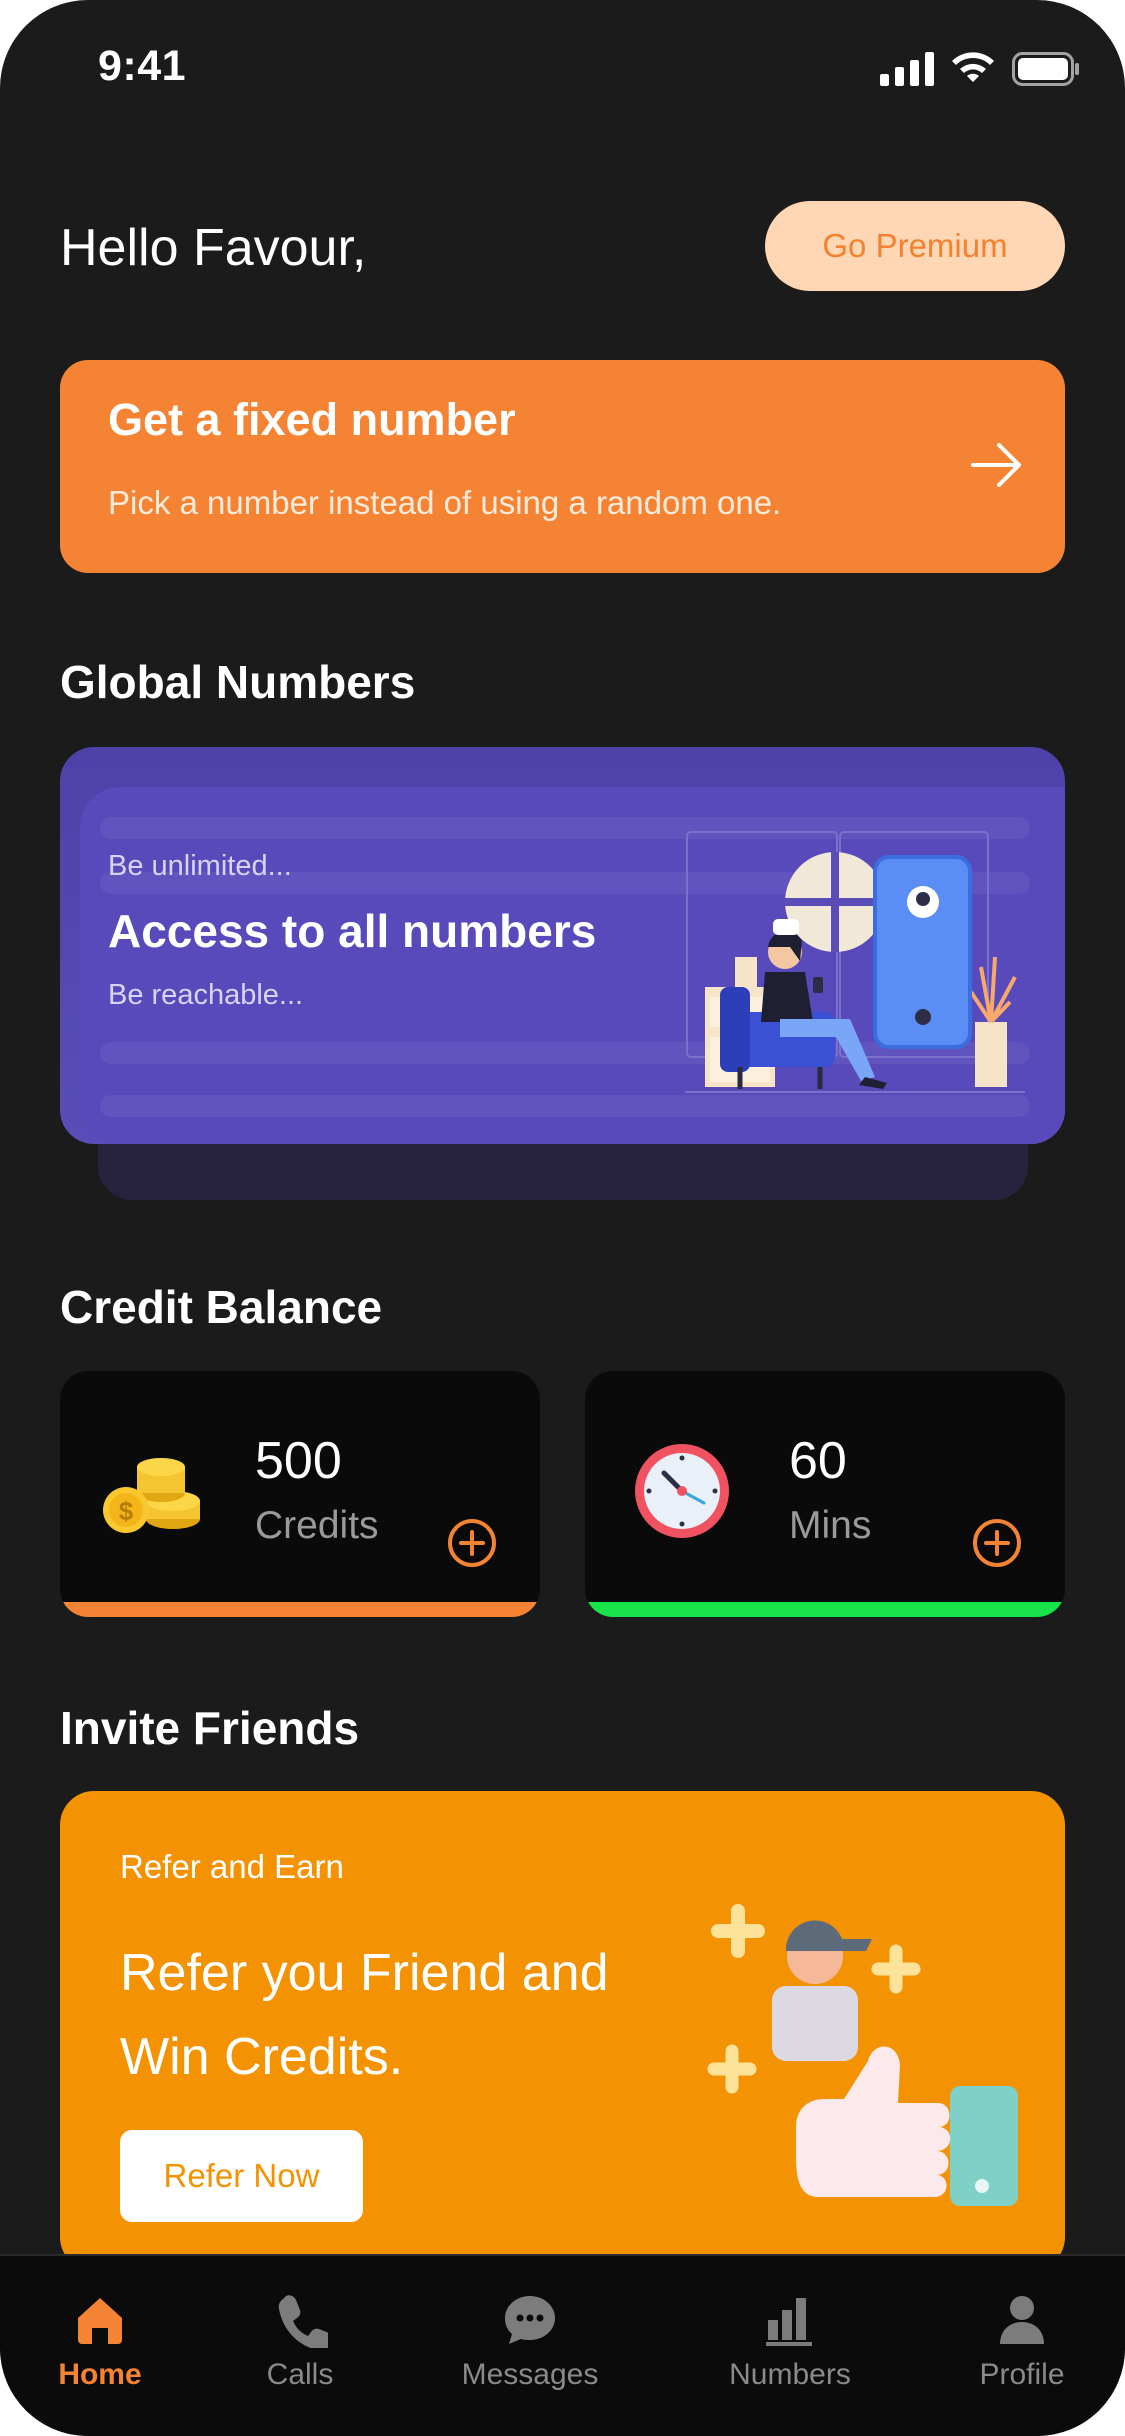  I want to click on invite-headline: Refer you Friend and Win Credits., so click(364, 2015).